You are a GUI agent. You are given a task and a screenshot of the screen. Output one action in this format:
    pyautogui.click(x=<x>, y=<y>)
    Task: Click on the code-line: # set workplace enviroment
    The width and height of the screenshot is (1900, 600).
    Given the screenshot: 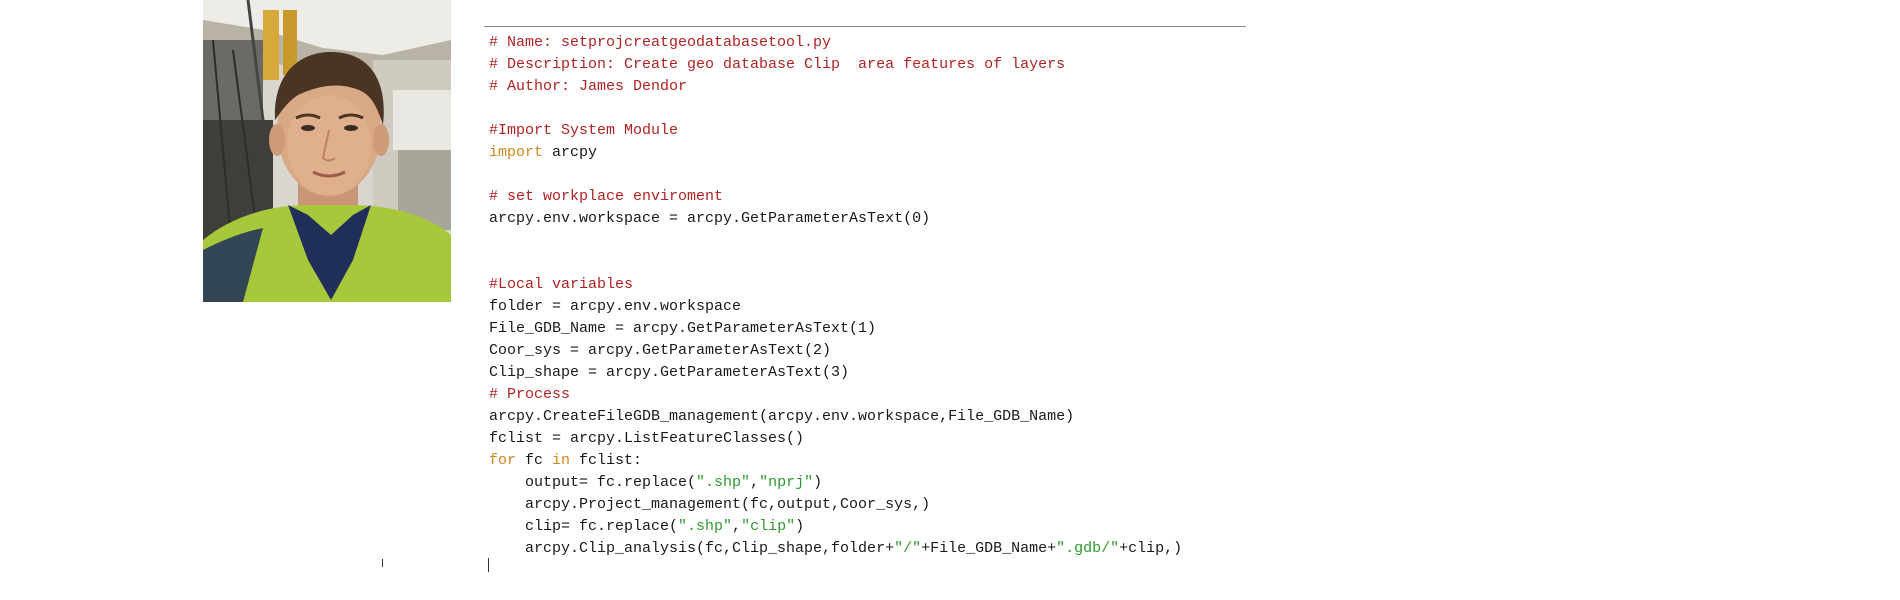 What is the action you would take?
    pyautogui.click(x=889, y=197)
    